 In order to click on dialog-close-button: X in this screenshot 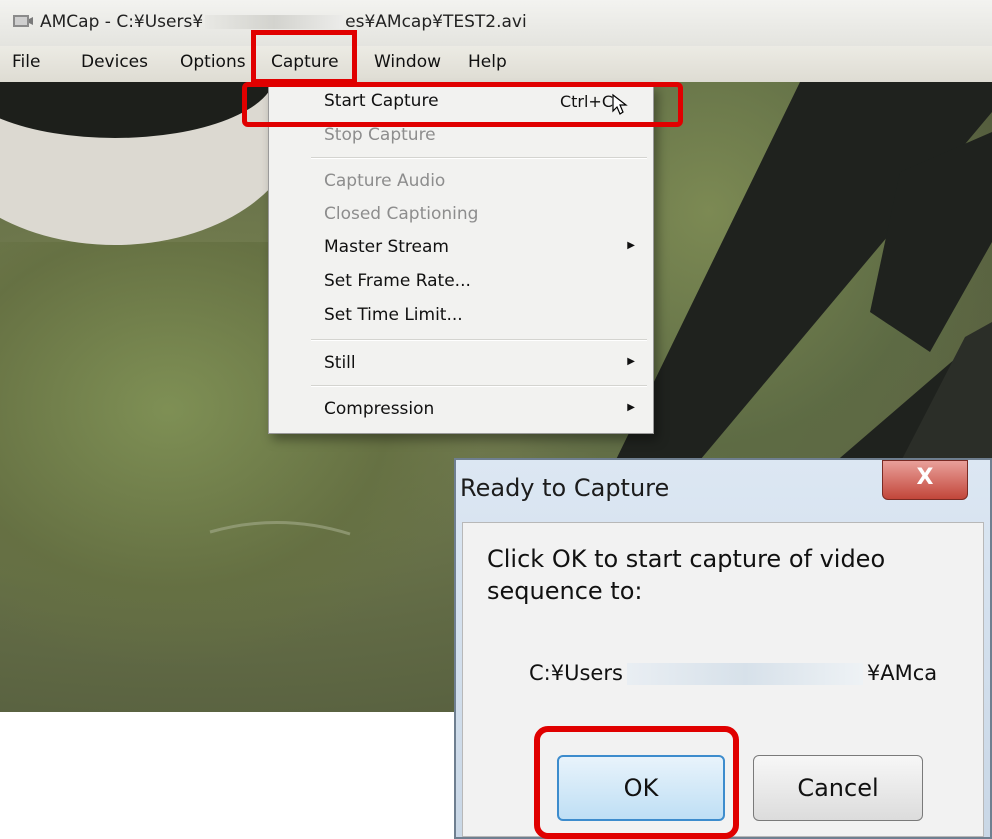, I will do `click(925, 480)`.